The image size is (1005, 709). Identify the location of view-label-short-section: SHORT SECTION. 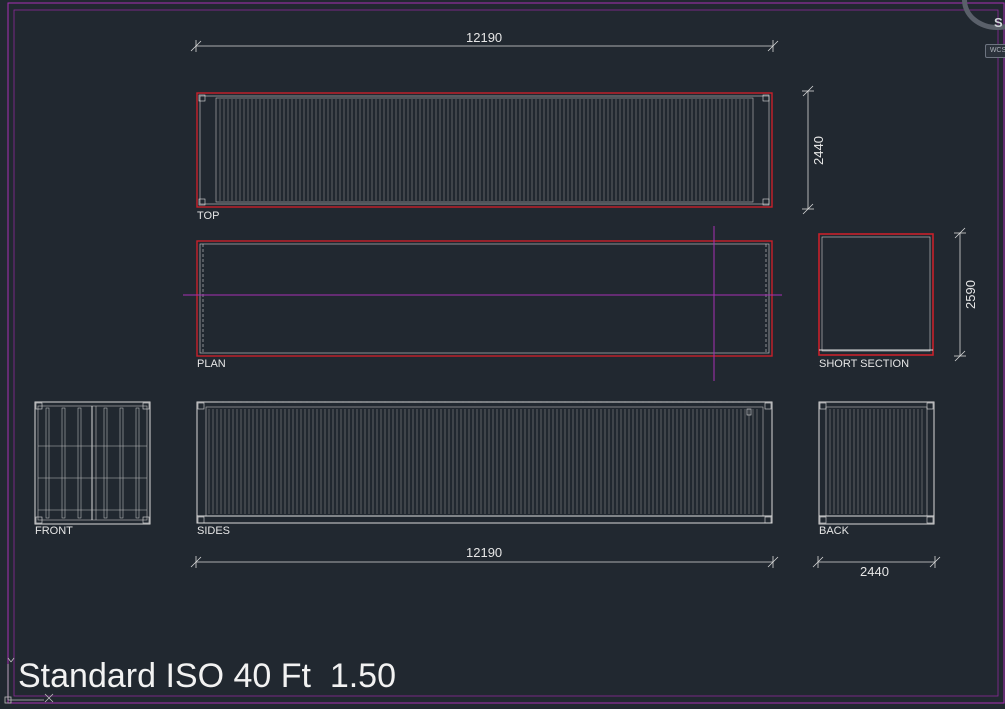
(864, 364).